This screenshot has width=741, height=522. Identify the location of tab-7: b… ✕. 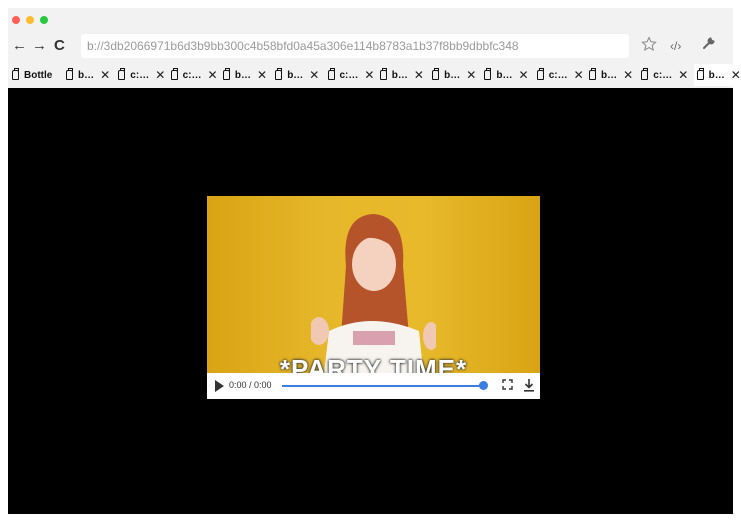
(401, 75).